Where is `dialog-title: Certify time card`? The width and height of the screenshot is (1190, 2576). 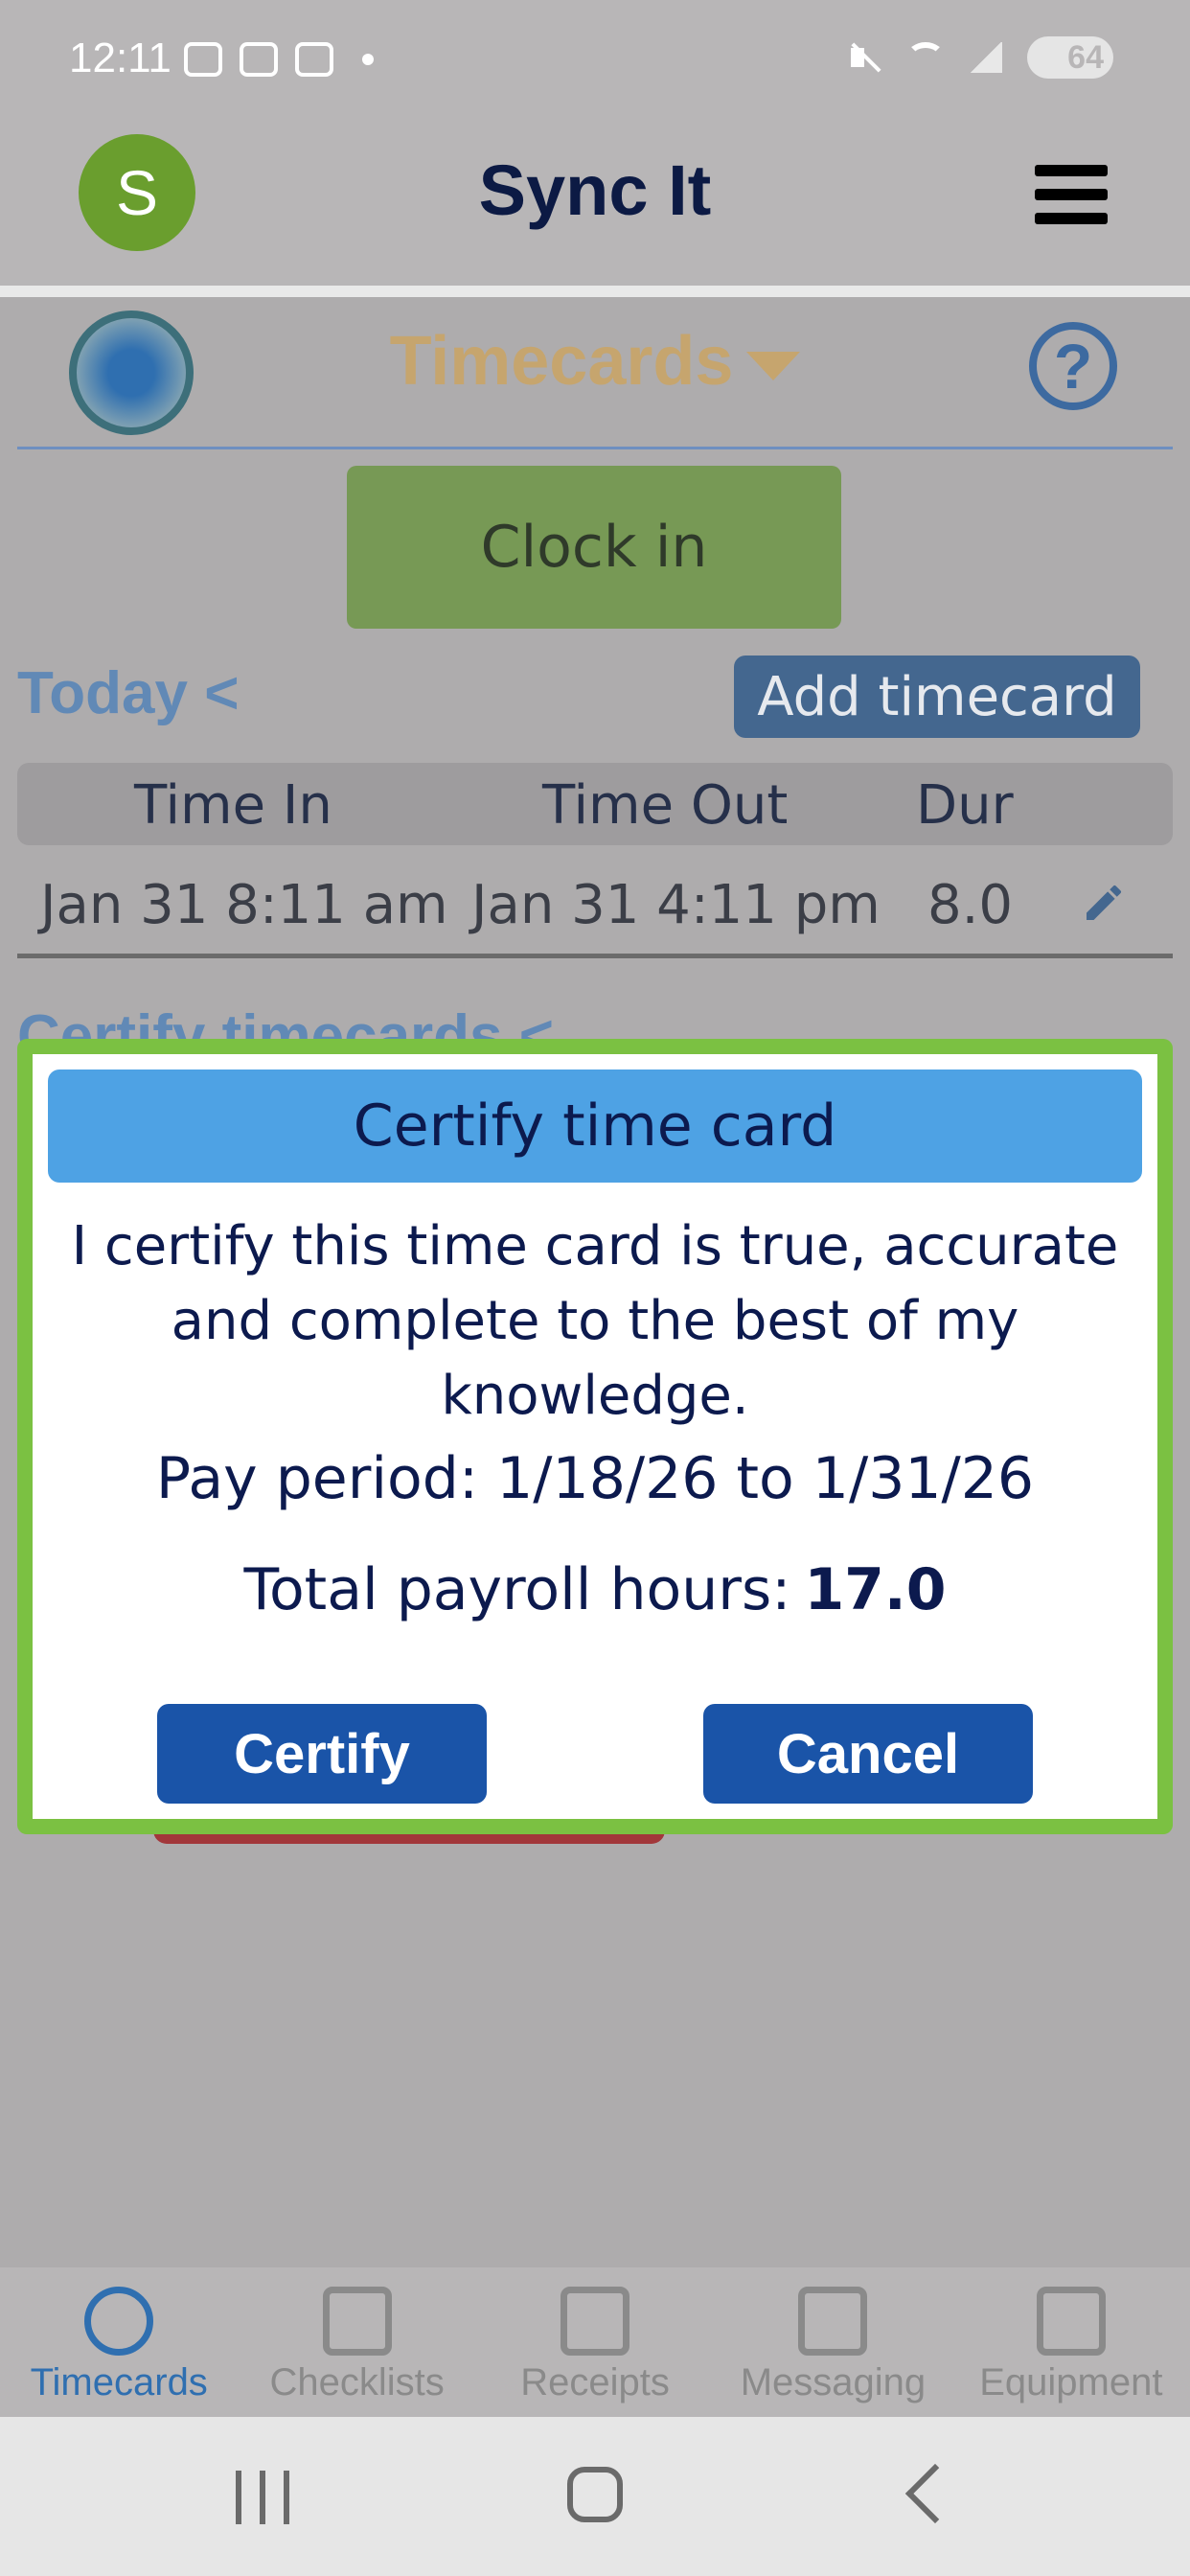
dialog-title: Certify time card is located at coordinates (595, 1126).